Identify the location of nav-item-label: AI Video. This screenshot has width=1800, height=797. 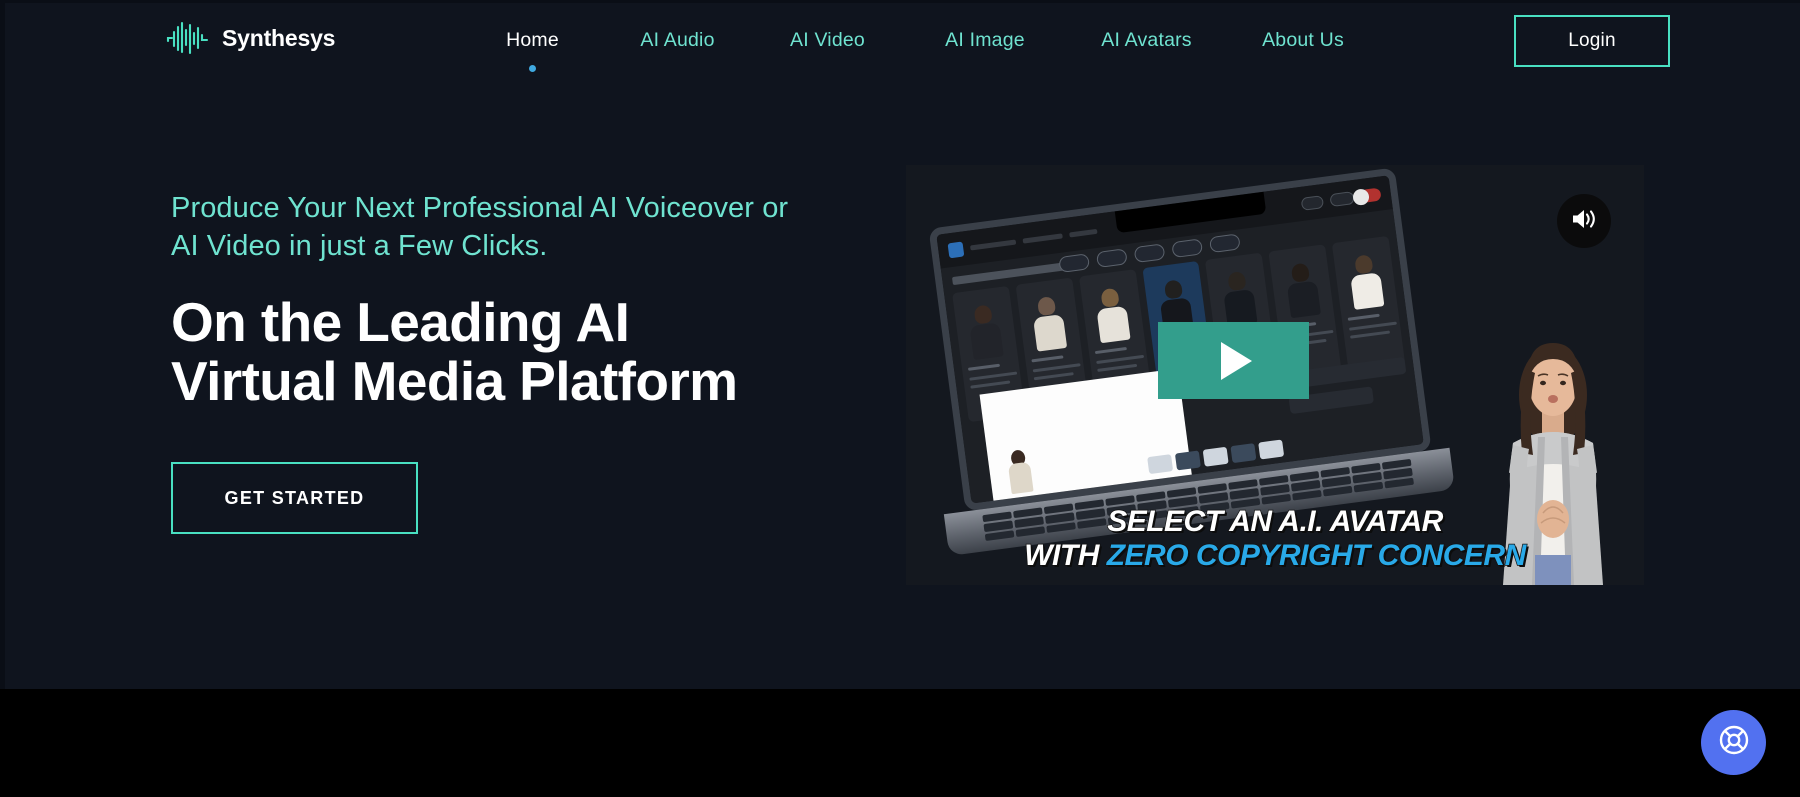
(827, 40).